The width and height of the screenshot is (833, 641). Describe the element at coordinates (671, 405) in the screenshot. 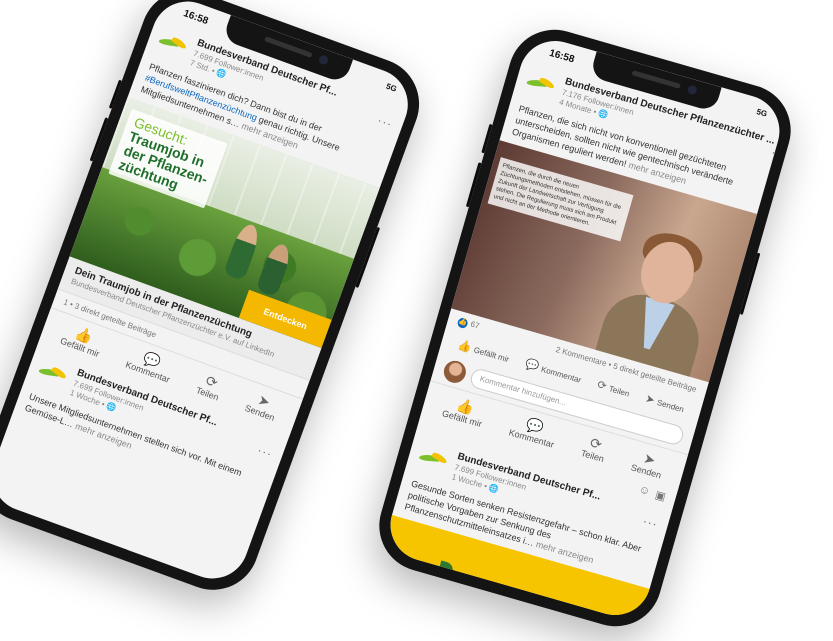

I see `send-label: Senden` at that location.